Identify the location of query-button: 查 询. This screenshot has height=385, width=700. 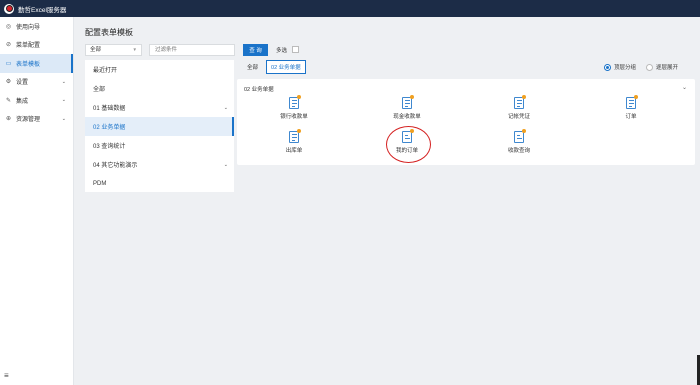
(255, 50).